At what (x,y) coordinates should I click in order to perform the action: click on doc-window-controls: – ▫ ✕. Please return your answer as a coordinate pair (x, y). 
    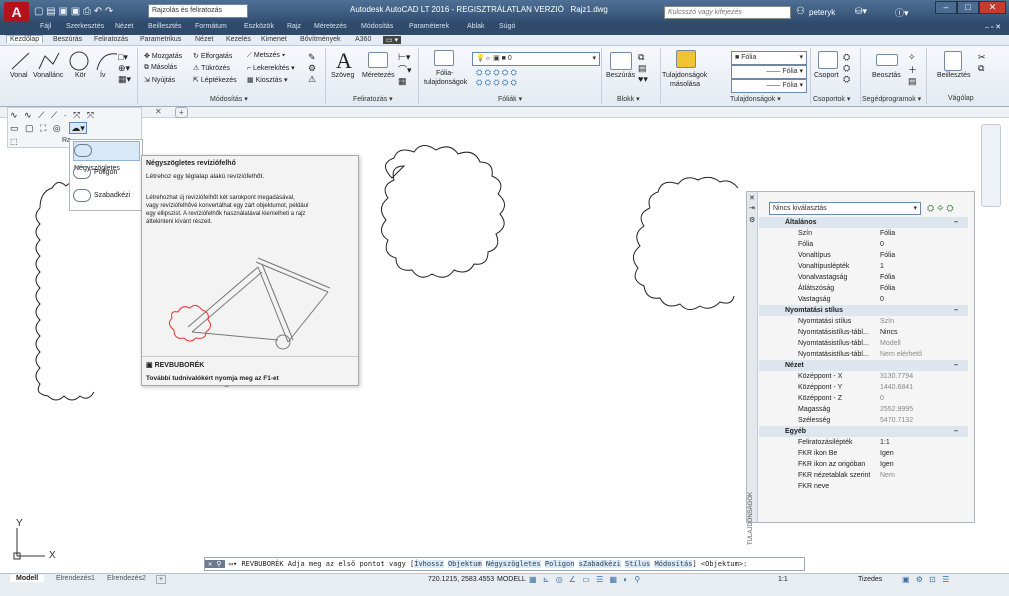
    Looking at the image, I should click on (993, 27).